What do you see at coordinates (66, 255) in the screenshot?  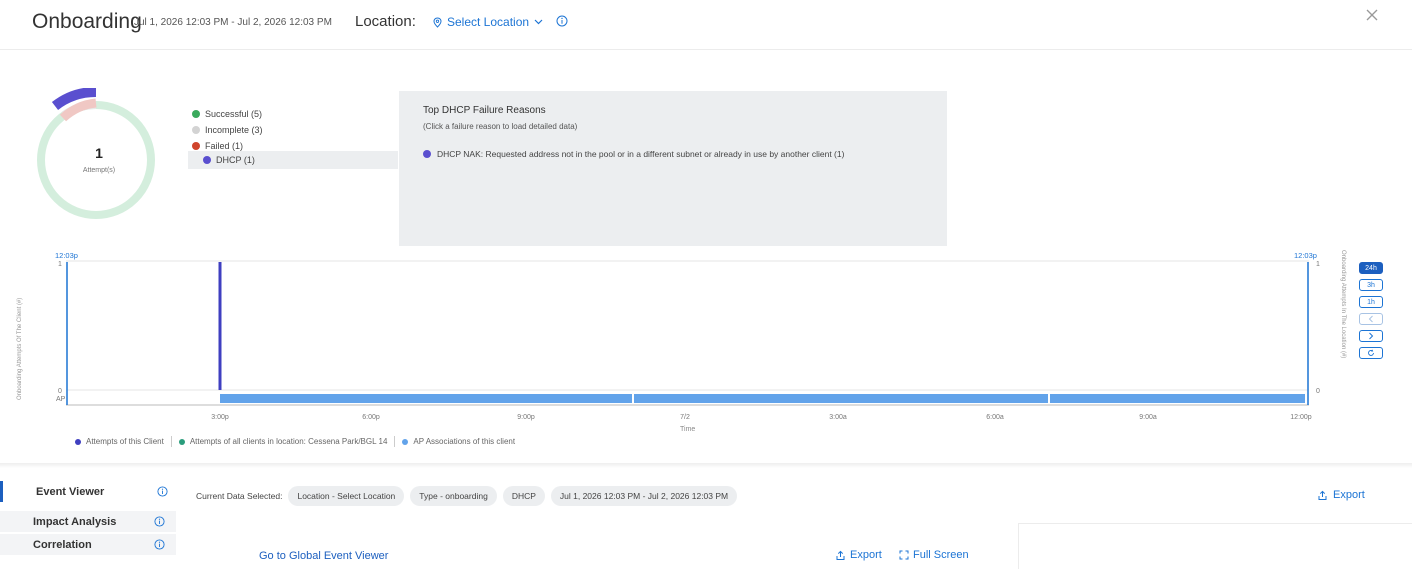 I see `start-time-label: 12:03p` at bounding box center [66, 255].